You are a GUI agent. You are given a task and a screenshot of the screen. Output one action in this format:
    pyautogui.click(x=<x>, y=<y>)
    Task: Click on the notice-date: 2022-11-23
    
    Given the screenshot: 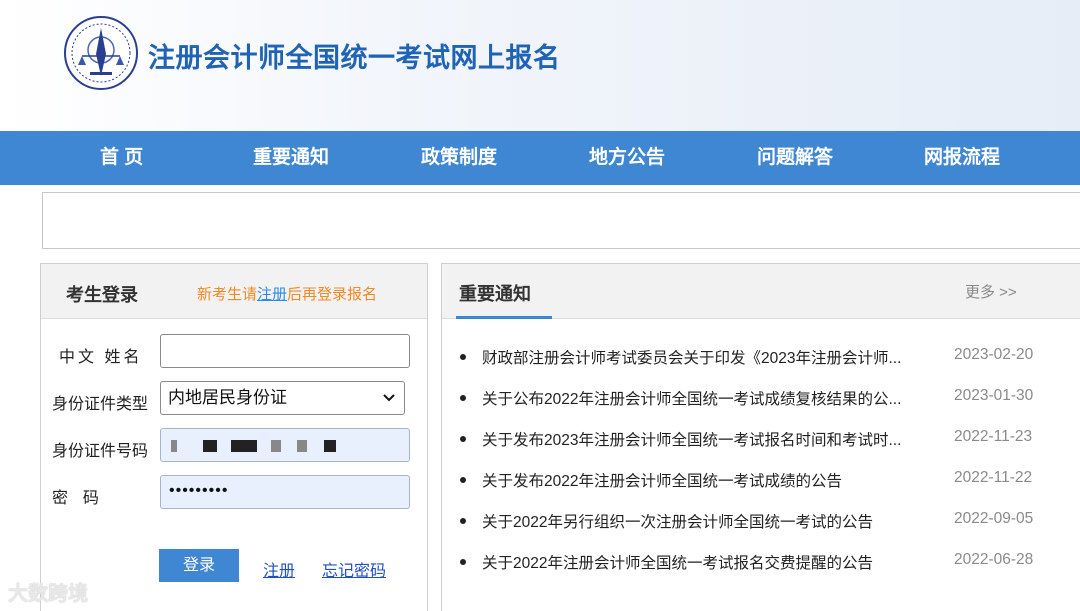 What is the action you would take?
    pyautogui.click(x=993, y=436)
    